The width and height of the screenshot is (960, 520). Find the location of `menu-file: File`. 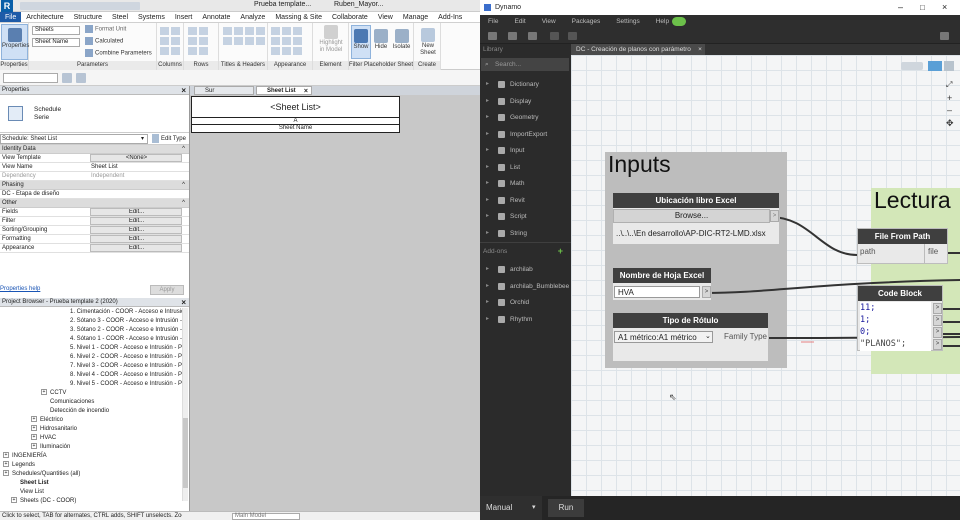

menu-file: File is located at coordinates (11, 17).